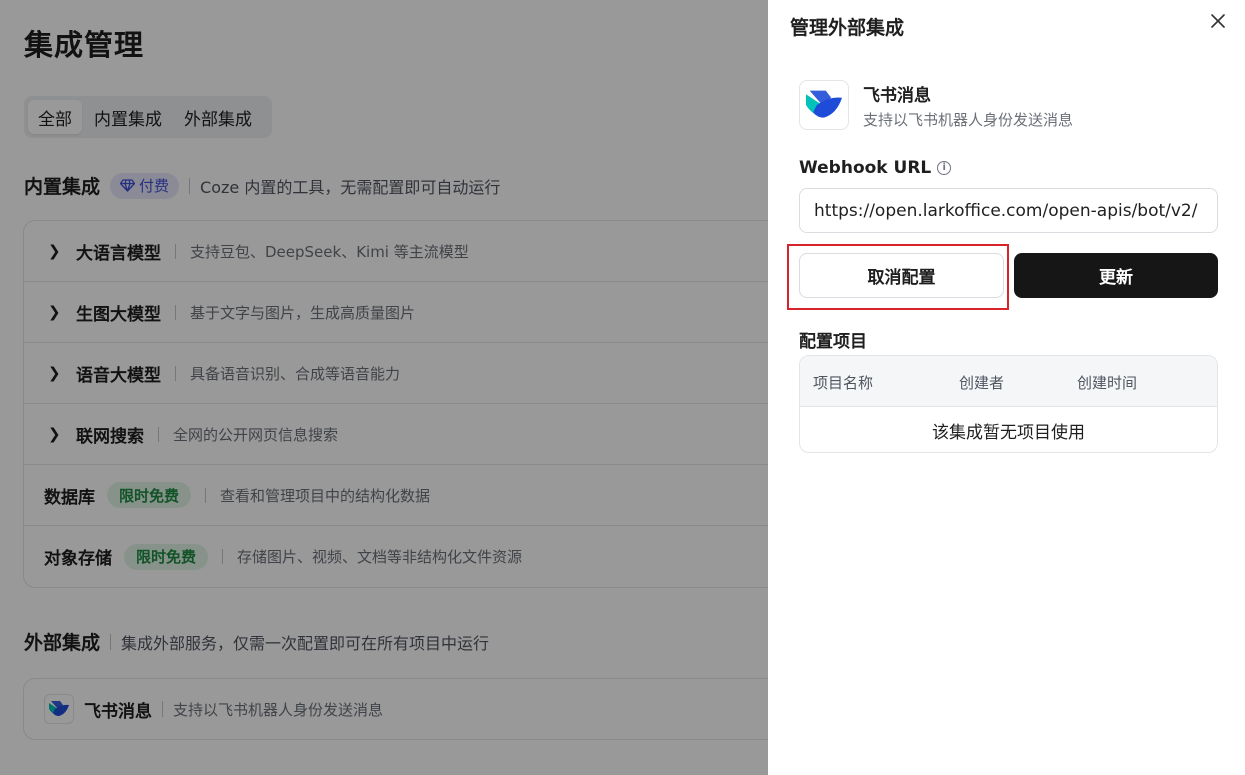 The width and height of the screenshot is (1245, 775). I want to click on table-header: 项目名称 创建者 创建时间, so click(1008, 381).